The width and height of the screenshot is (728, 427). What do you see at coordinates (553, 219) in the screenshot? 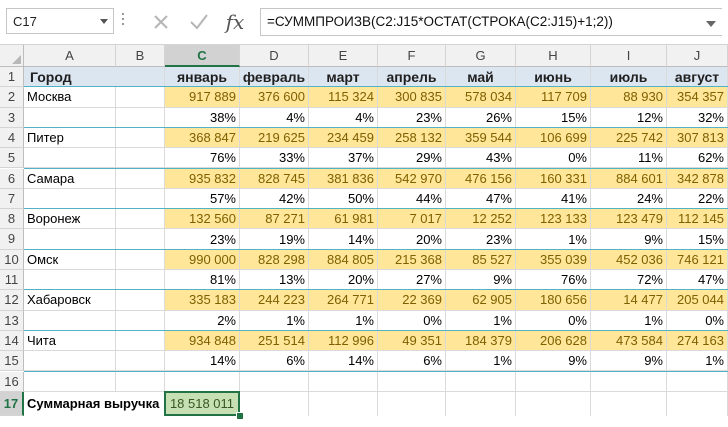
I see `revenue-cell: 123 133` at bounding box center [553, 219].